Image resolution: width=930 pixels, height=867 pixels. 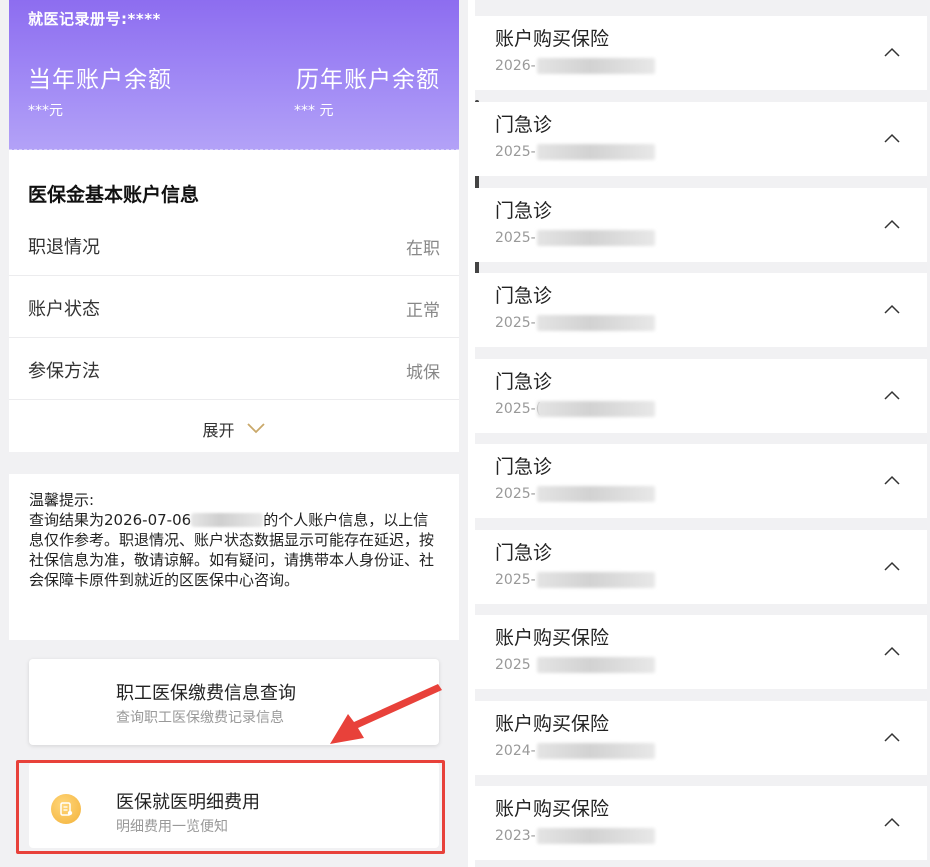 What do you see at coordinates (234, 75) in the screenshot?
I see `balance-header: 就医记录册号:**** 当年账户余额 历年账户余额 ***元 *** 元` at bounding box center [234, 75].